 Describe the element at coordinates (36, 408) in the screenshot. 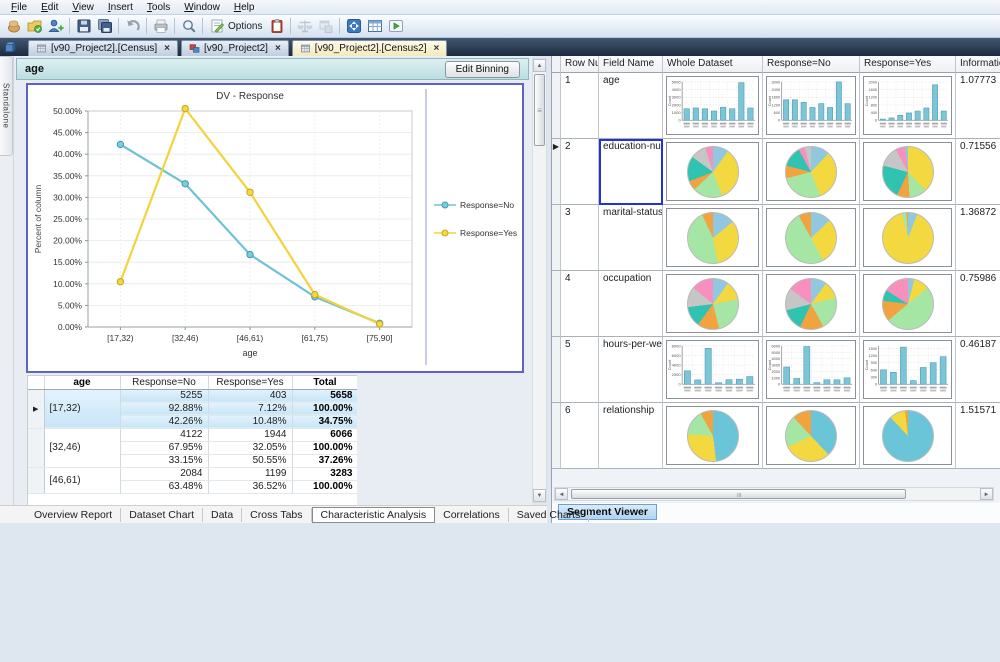

I see `row-gutter: ▶` at that location.